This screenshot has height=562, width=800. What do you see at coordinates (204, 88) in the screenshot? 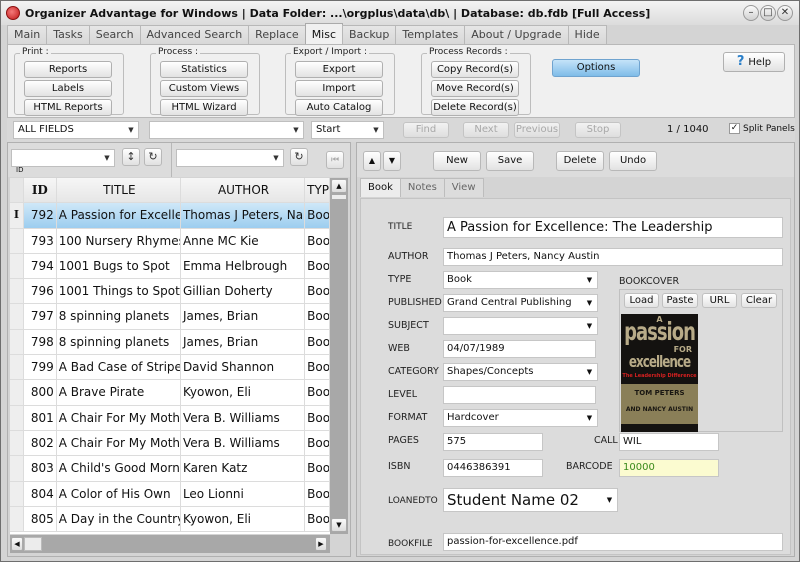
I see `custom-views-button: Custom Views` at bounding box center [204, 88].